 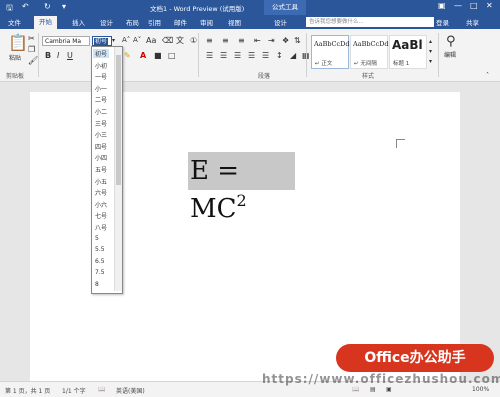 I want to click on document-title: 文档1 - Word Preview (试用版), so click(x=197, y=9).